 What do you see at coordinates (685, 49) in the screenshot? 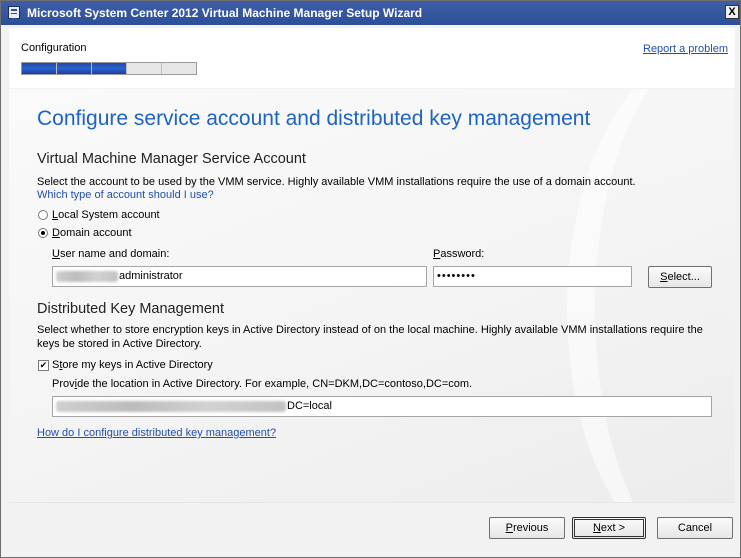
I see `report-problem-link: Report a problem` at bounding box center [685, 49].